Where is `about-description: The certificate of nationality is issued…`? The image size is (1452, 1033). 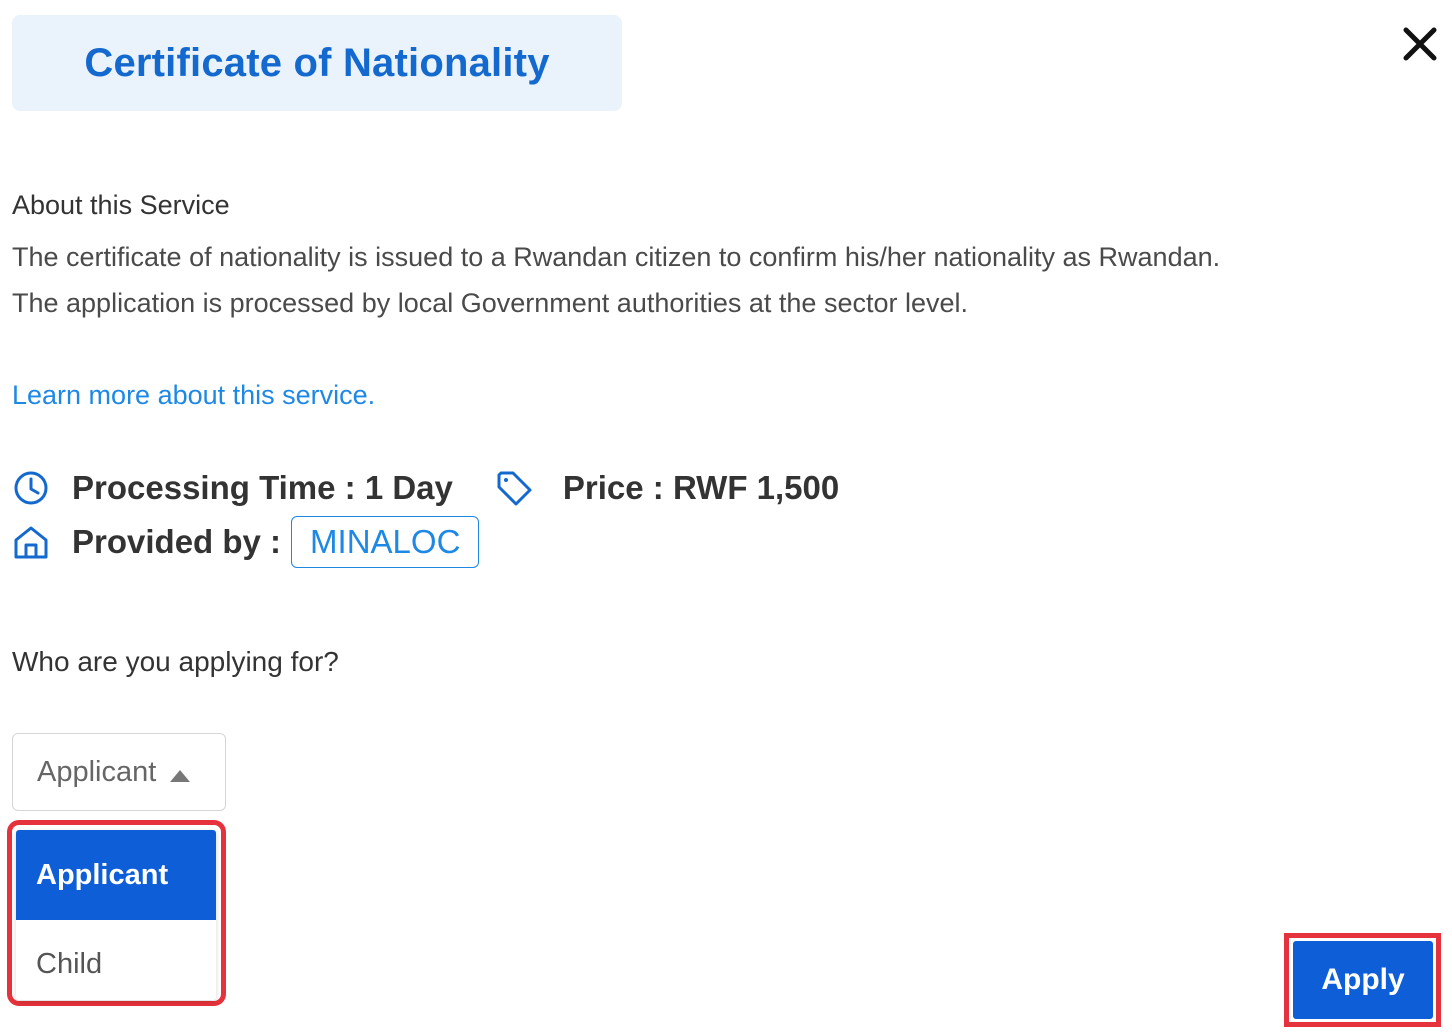 about-description: The certificate of nationality is issued… is located at coordinates (727, 280).